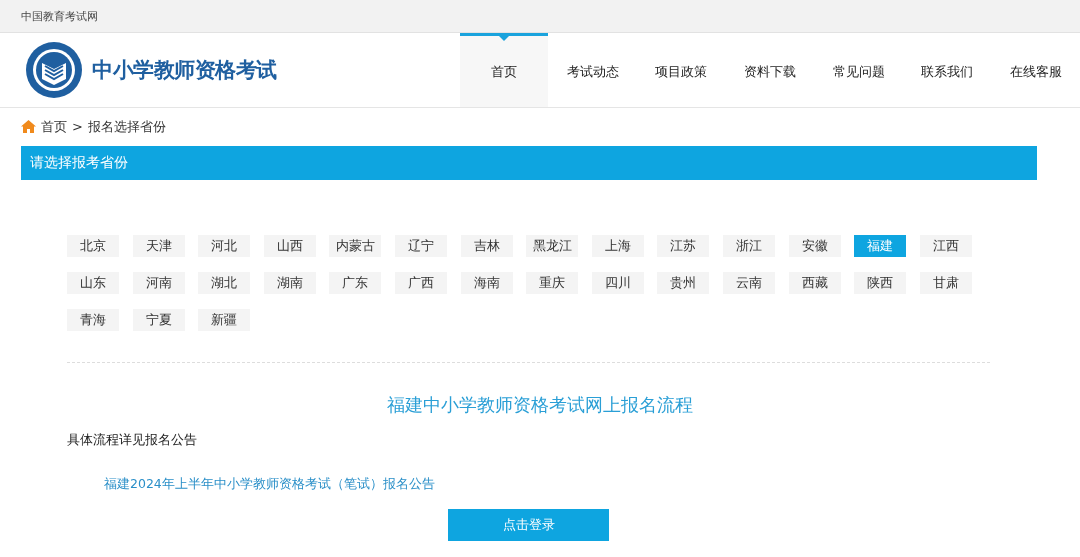  I want to click on province-button: 云南, so click(748, 283).